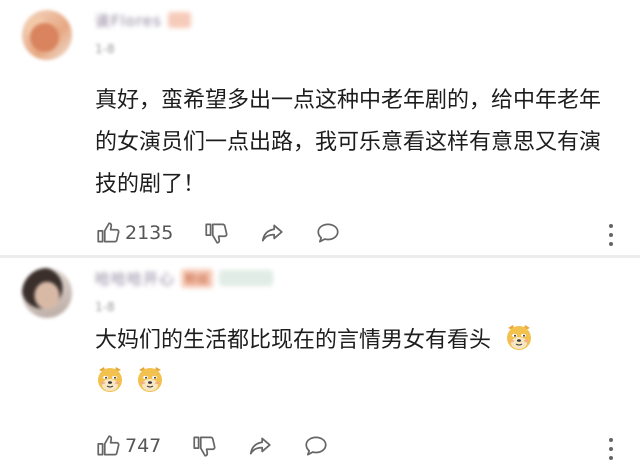 This screenshot has width=640, height=468. What do you see at coordinates (233, 233) in the screenshot?
I see `comment-actions: 2135` at bounding box center [233, 233].